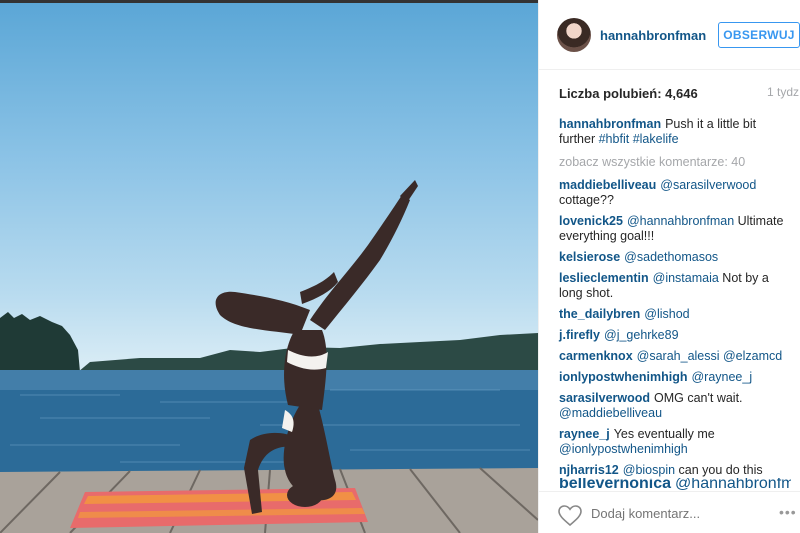 The width and height of the screenshot is (800, 533). What do you see at coordinates (719, 470) in the screenshot?
I see `comment-text: can you do this` at bounding box center [719, 470].